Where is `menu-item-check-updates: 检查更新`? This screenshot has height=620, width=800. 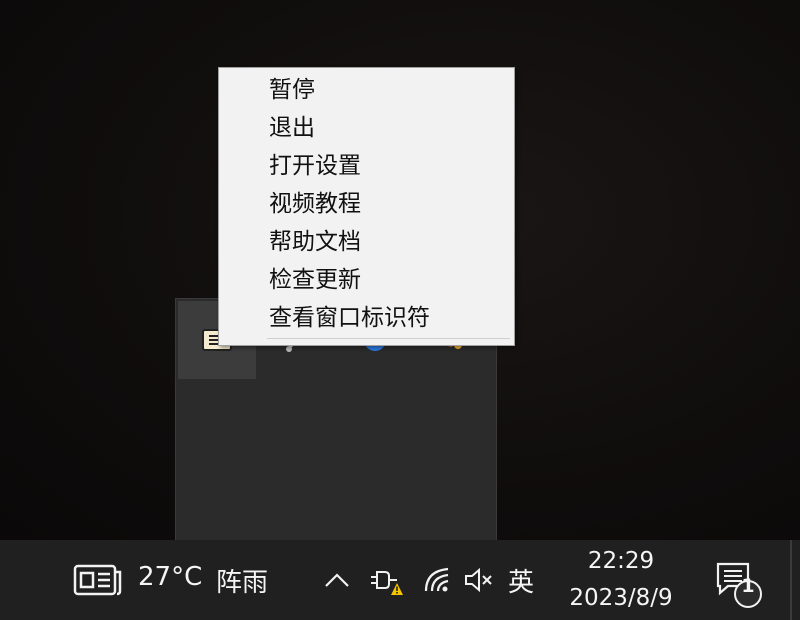
menu-item-check-updates: 检查更新 is located at coordinates (366, 280).